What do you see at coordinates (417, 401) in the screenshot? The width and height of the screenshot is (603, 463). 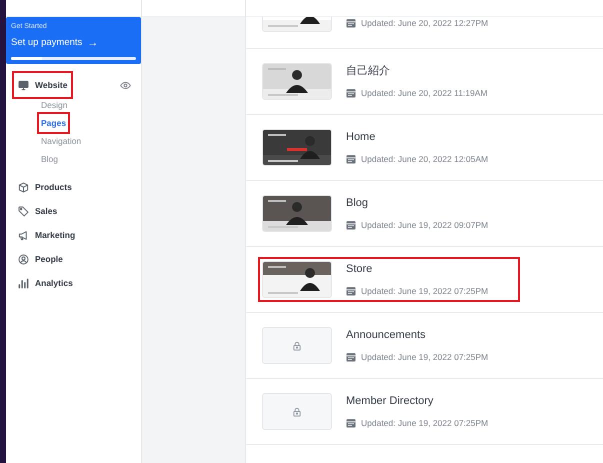 I see `page-title: Member Directory` at bounding box center [417, 401].